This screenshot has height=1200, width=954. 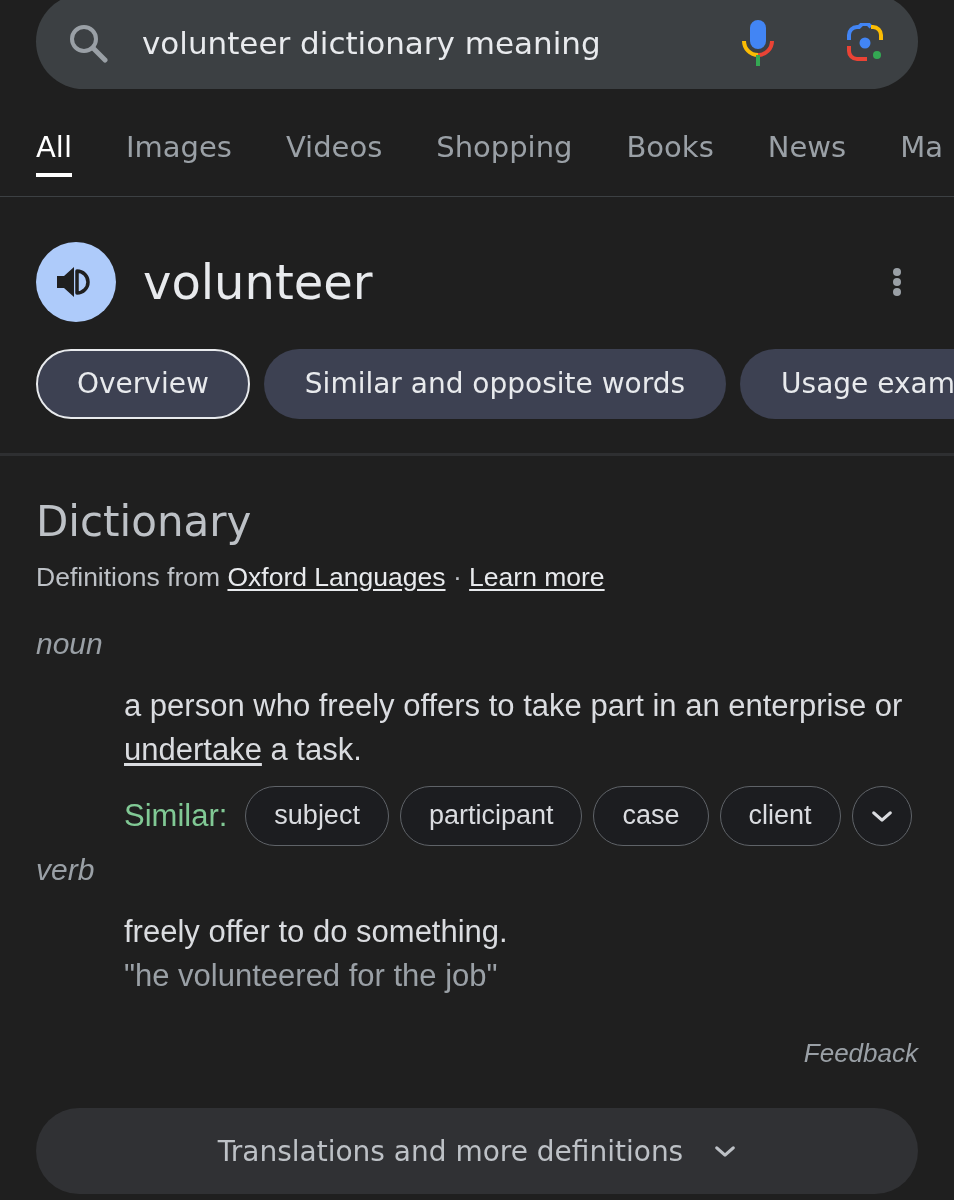 I want to click on similar-word-chip: subject, so click(x=317, y=816).